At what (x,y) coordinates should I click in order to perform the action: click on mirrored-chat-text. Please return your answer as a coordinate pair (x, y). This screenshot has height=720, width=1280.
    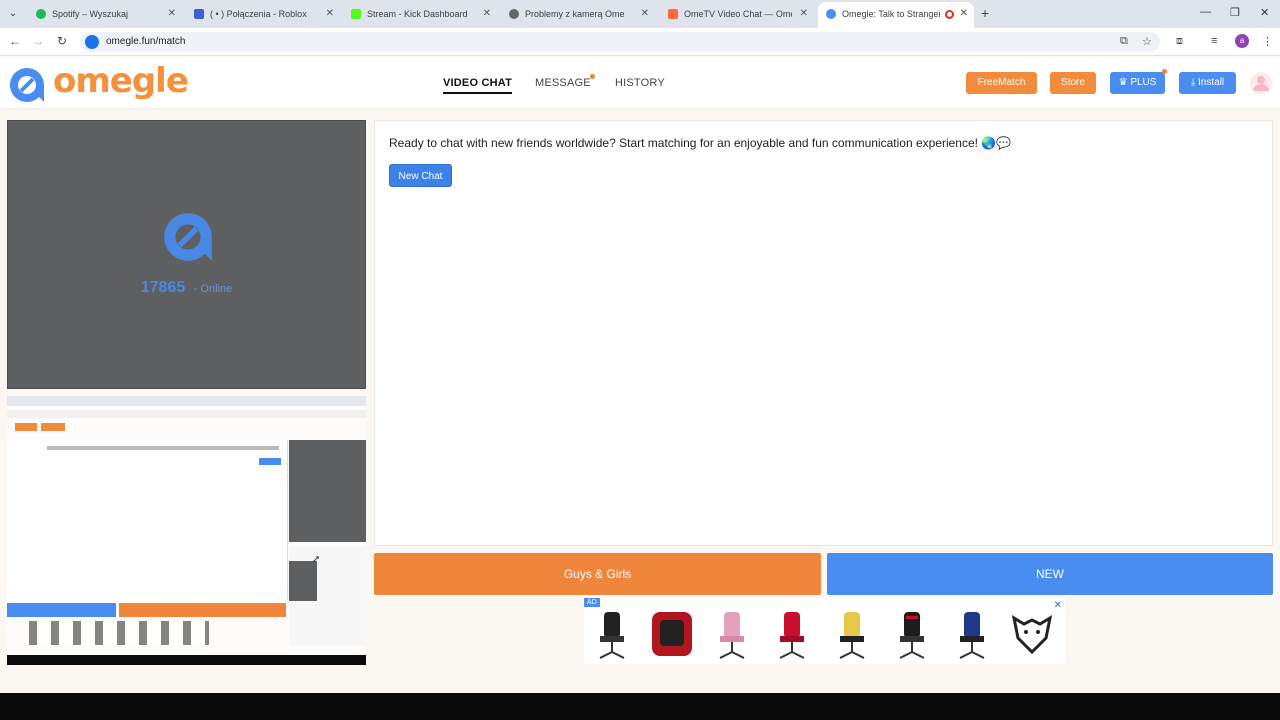
    Looking at the image, I should click on (163, 448).